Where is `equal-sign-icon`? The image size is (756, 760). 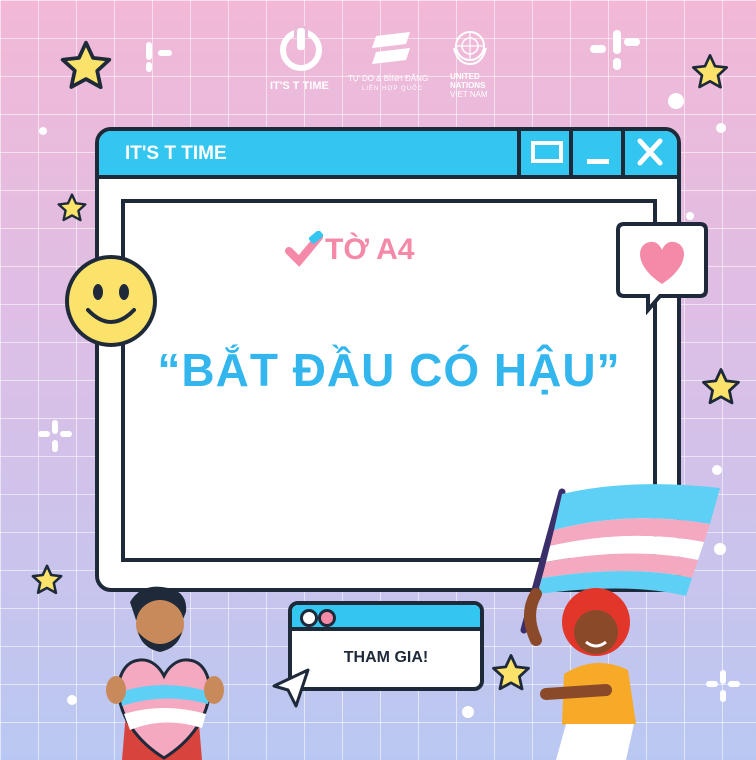 equal-sign-icon is located at coordinates (391, 48).